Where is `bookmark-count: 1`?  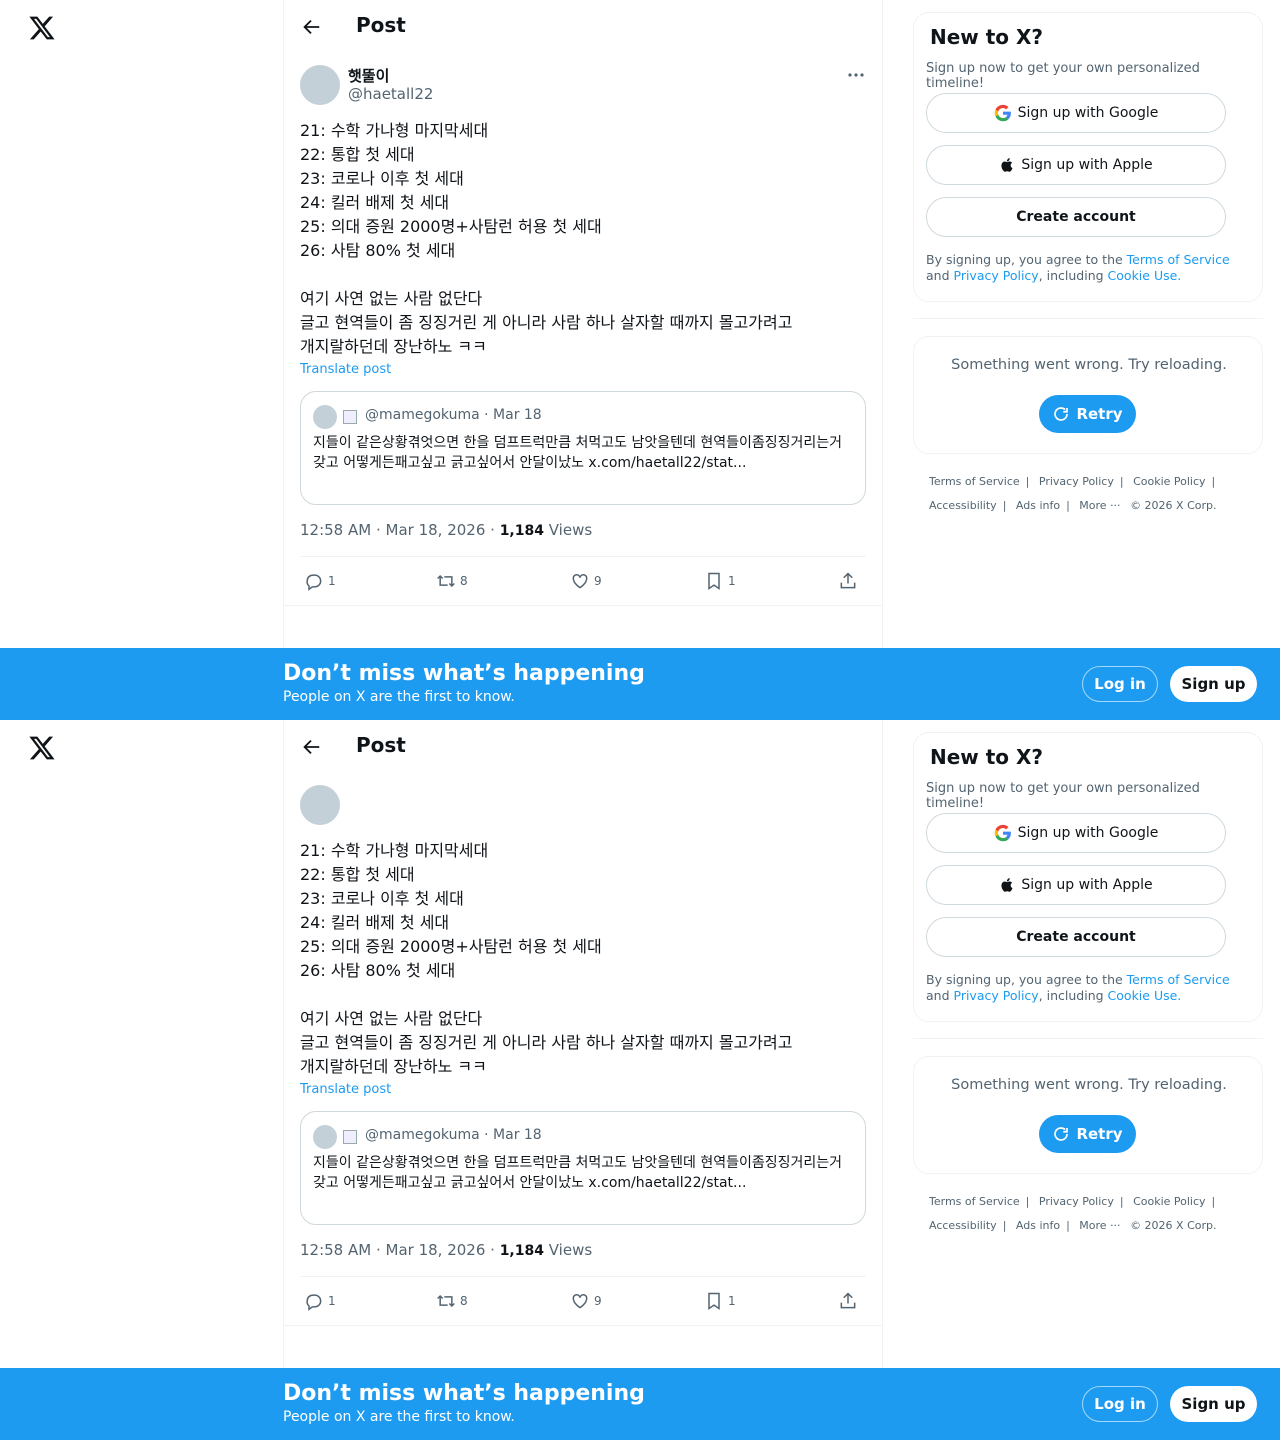
bookmark-count: 1 is located at coordinates (732, 581).